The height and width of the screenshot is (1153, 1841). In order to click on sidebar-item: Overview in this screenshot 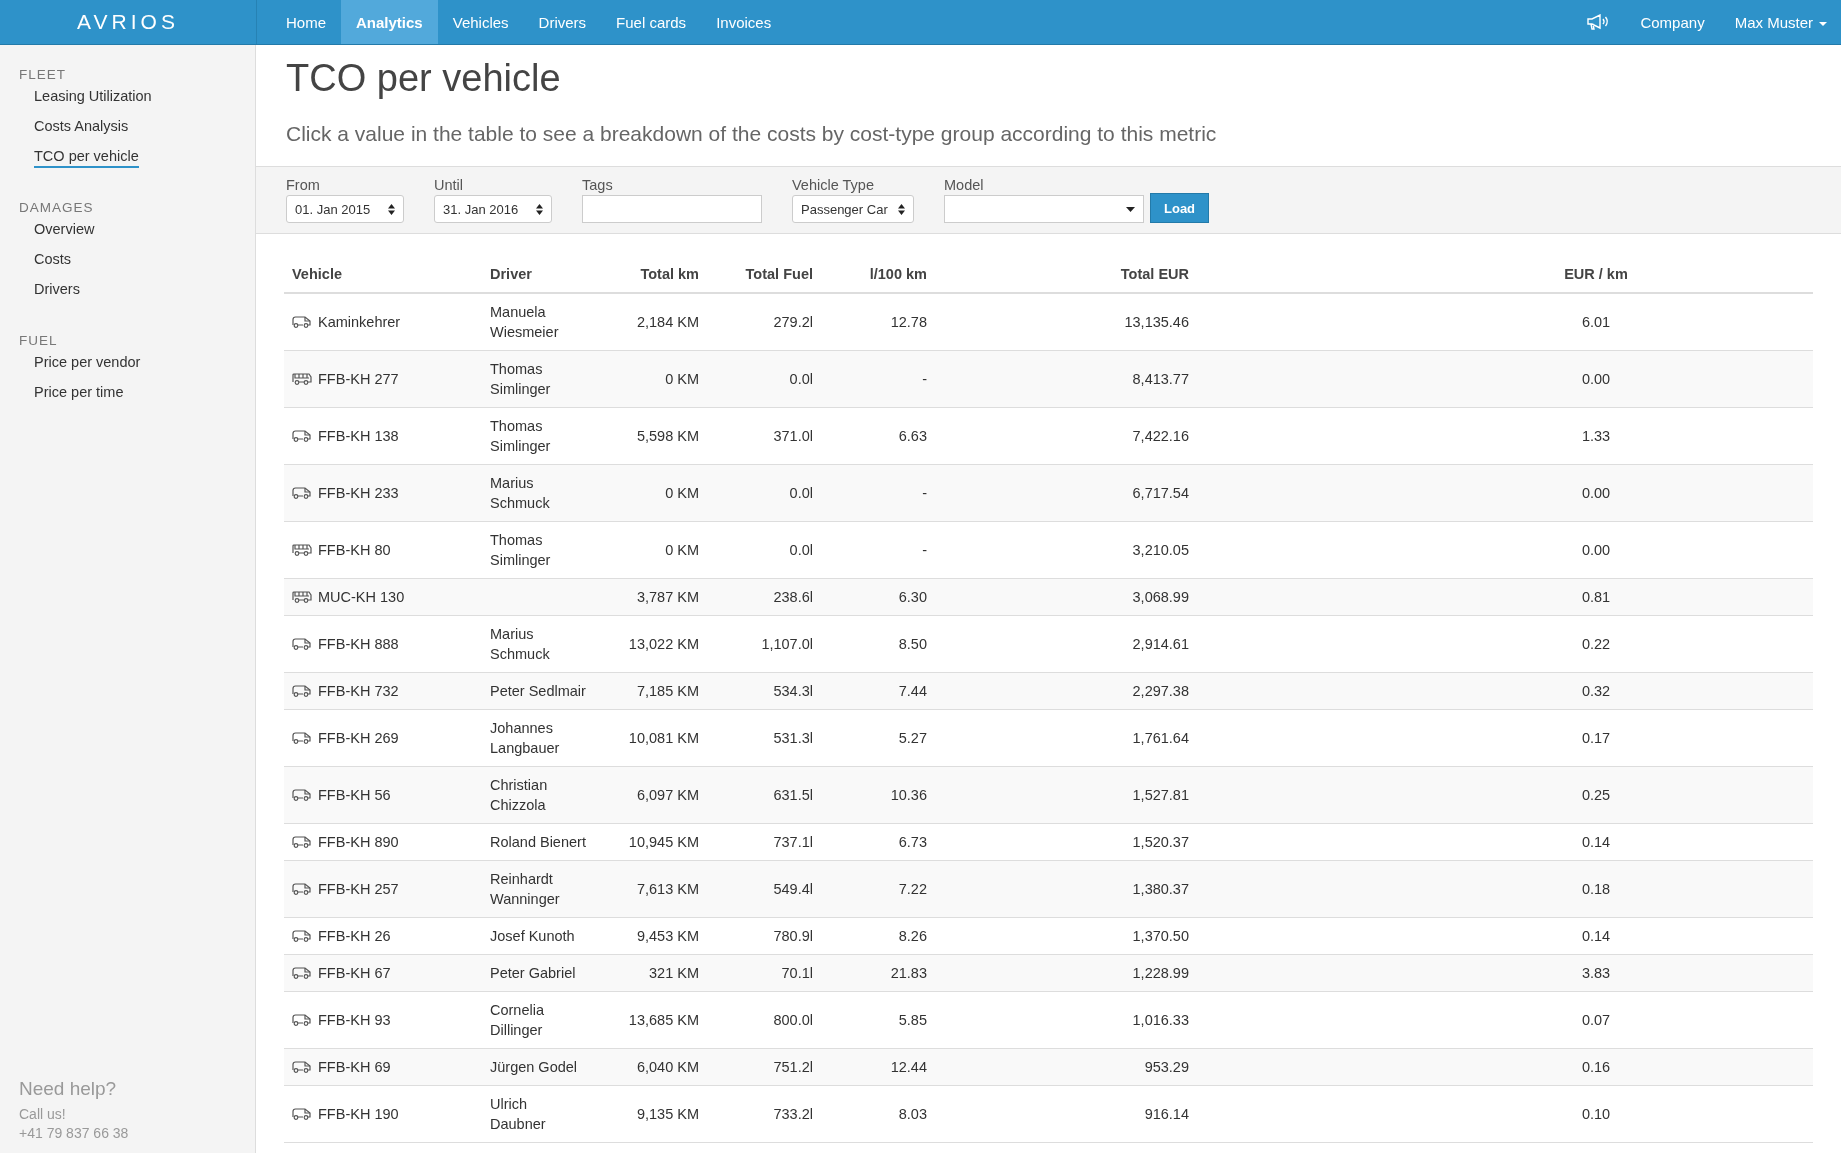, I will do `click(64, 231)`.